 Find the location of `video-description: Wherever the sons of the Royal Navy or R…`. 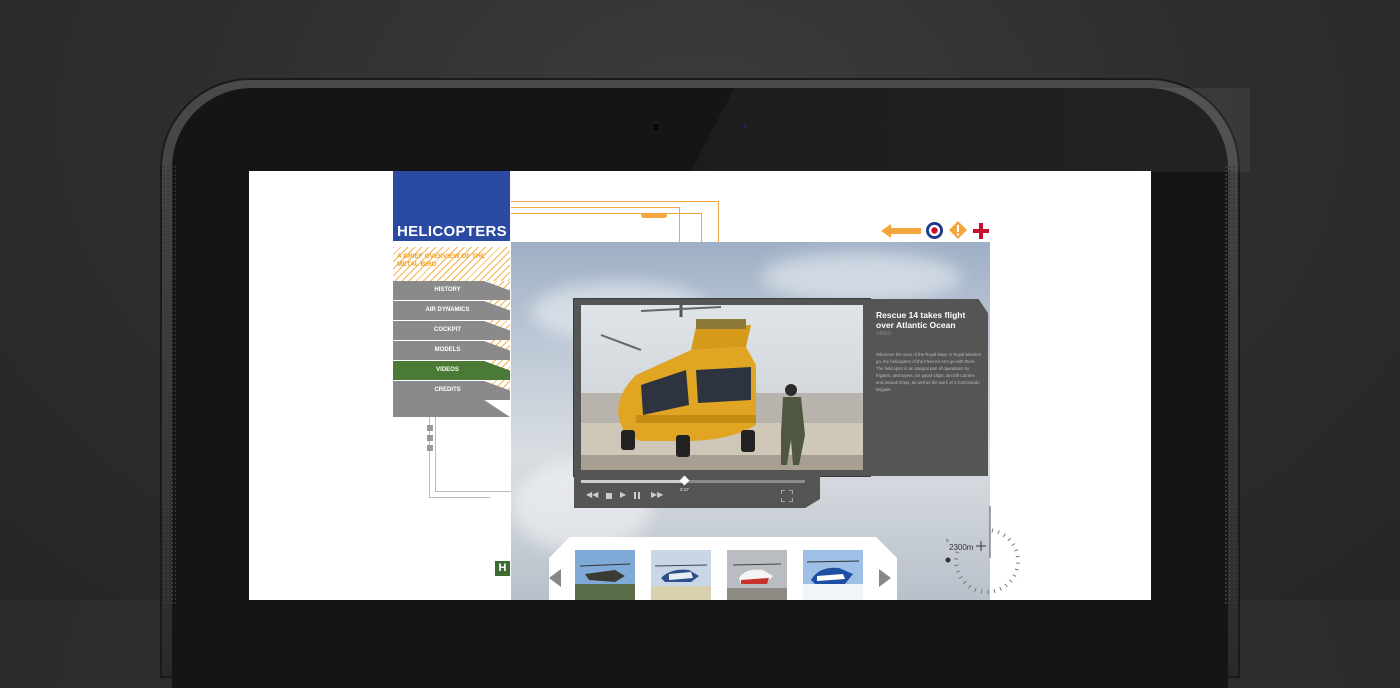

video-description: Wherever the sons of the Royal Navy or R… is located at coordinates (928, 372).